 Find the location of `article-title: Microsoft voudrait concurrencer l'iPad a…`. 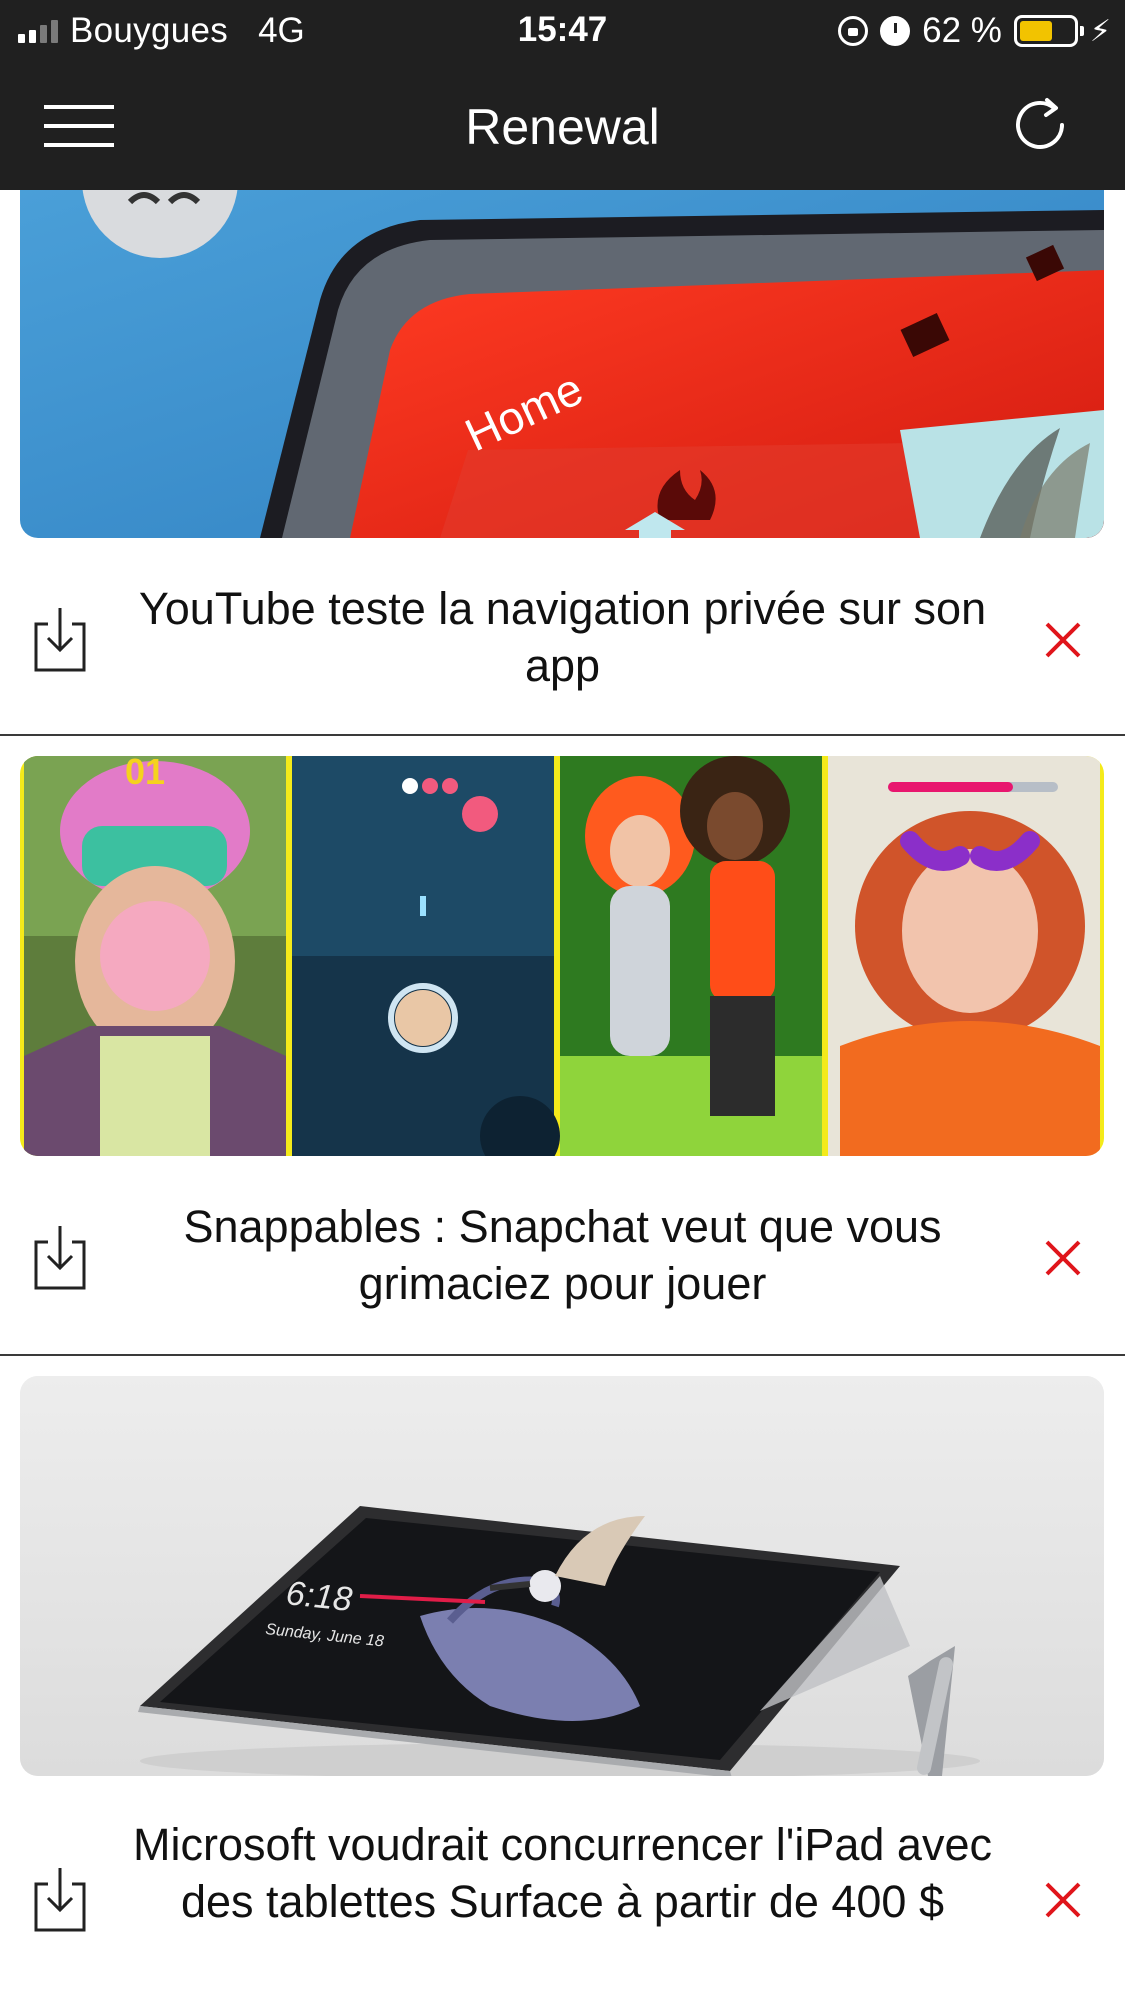

article-title: Microsoft voudrait concurrencer l'iPad a… is located at coordinates (562, 1873).